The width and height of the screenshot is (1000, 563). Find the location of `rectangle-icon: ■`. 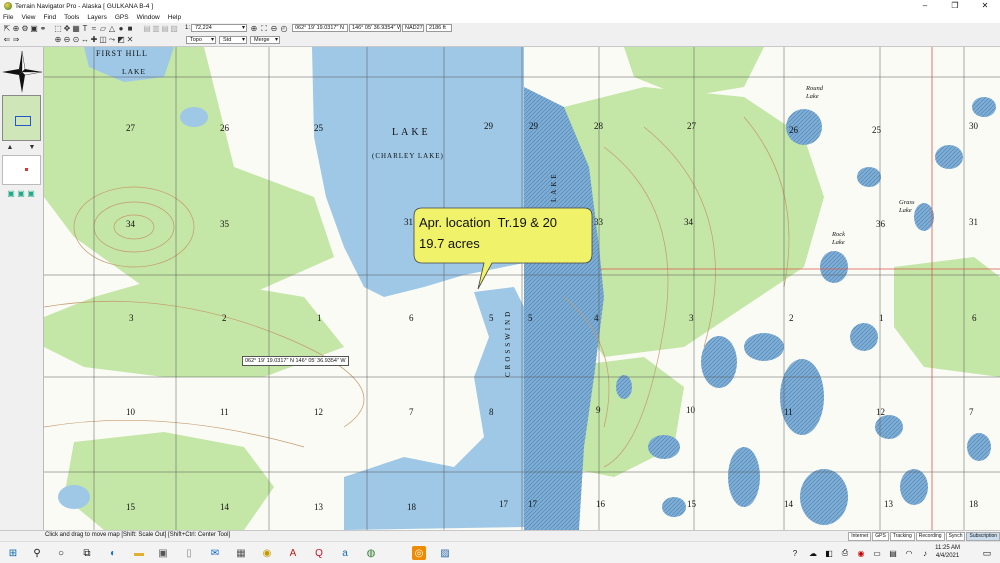

rectangle-icon: ■ is located at coordinates (130, 29).